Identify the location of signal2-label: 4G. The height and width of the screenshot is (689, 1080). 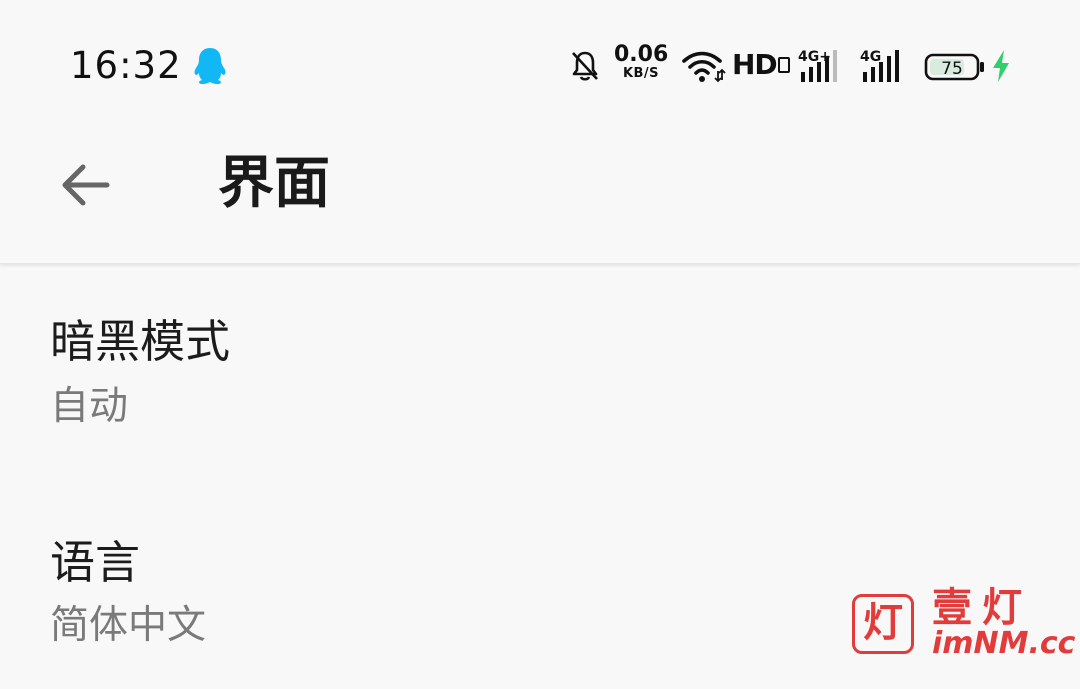
(870, 57).